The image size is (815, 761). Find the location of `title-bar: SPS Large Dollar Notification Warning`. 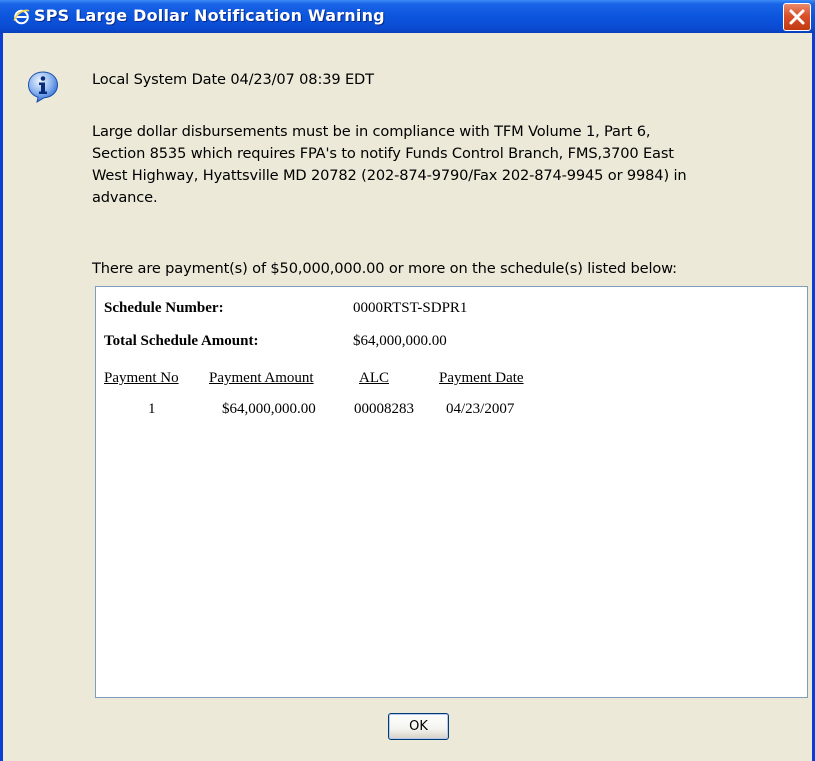

title-bar: SPS Large Dollar Notification Warning is located at coordinates (407, 16).